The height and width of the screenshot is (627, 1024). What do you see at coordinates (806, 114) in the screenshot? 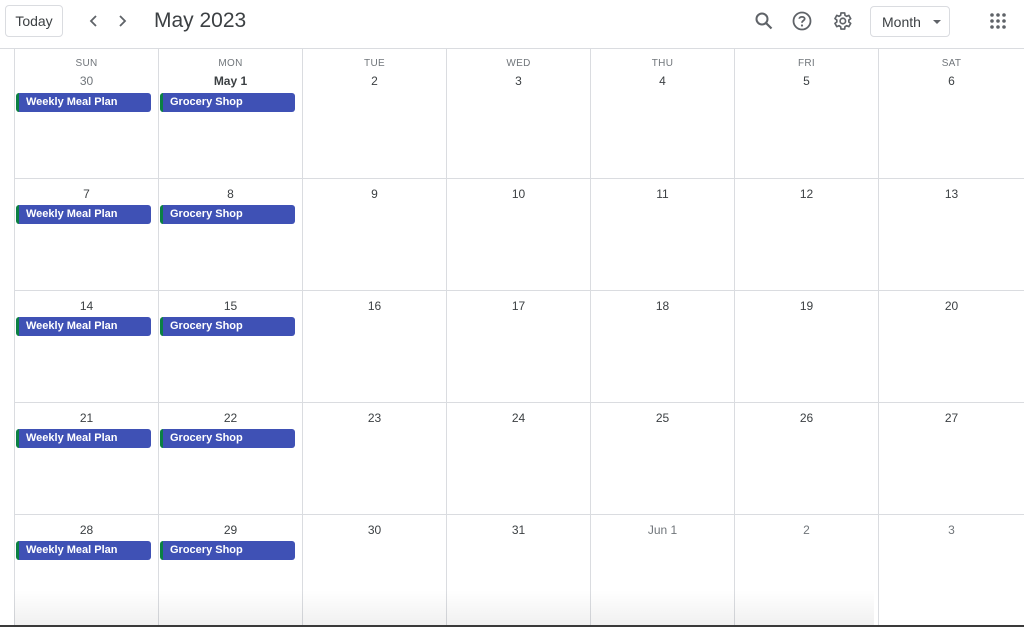
I see `day-cell: FRI 5` at bounding box center [806, 114].